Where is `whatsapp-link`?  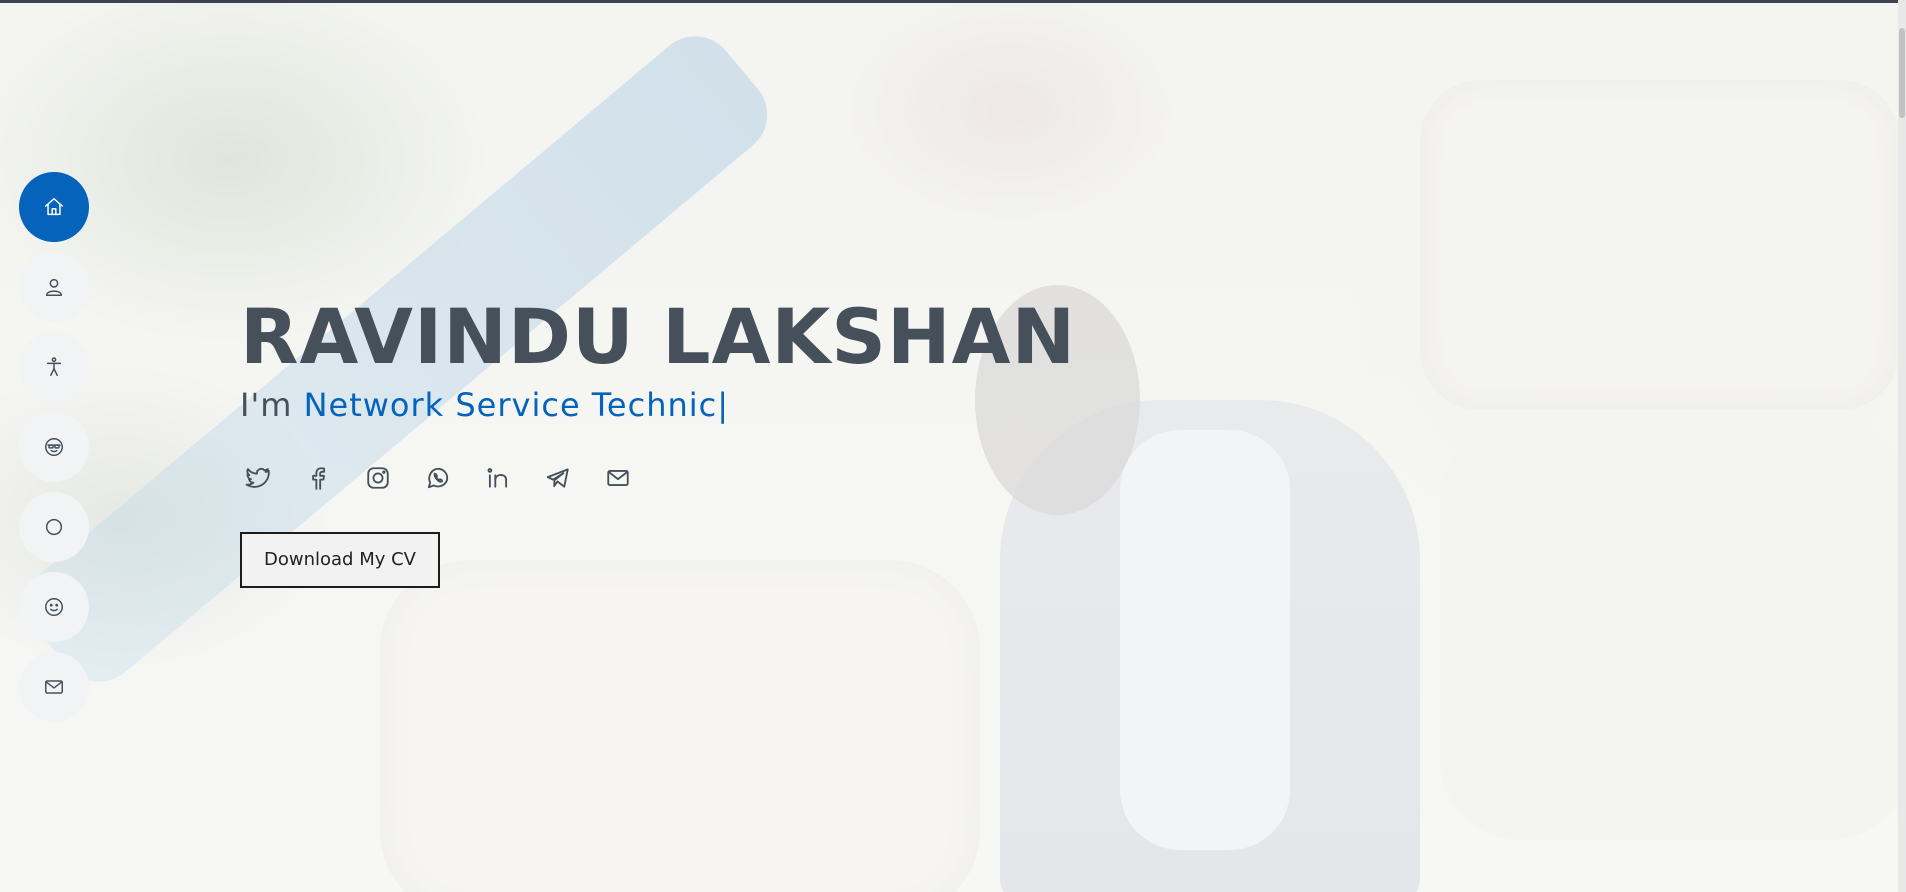 whatsapp-link is located at coordinates (438, 478).